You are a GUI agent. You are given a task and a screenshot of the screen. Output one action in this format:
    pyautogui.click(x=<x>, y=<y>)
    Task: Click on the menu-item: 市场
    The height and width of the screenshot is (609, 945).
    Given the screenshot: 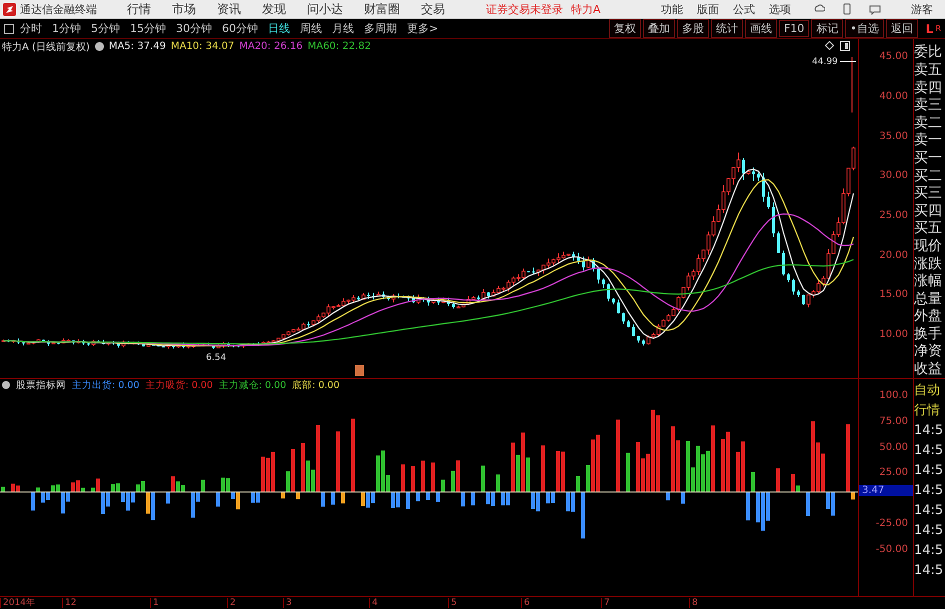 What is the action you would take?
    pyautogui.click(x=184, y=9)
    